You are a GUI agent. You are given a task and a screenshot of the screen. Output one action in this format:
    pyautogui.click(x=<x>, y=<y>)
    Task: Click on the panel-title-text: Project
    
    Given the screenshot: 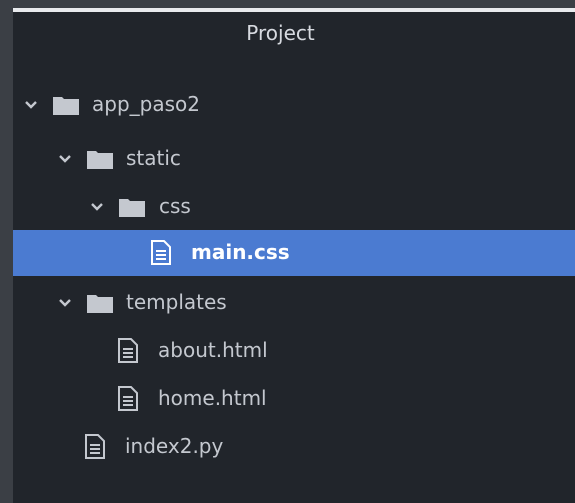 What is the action you would take?
    pyautogui.click(x=280, y=33)
    